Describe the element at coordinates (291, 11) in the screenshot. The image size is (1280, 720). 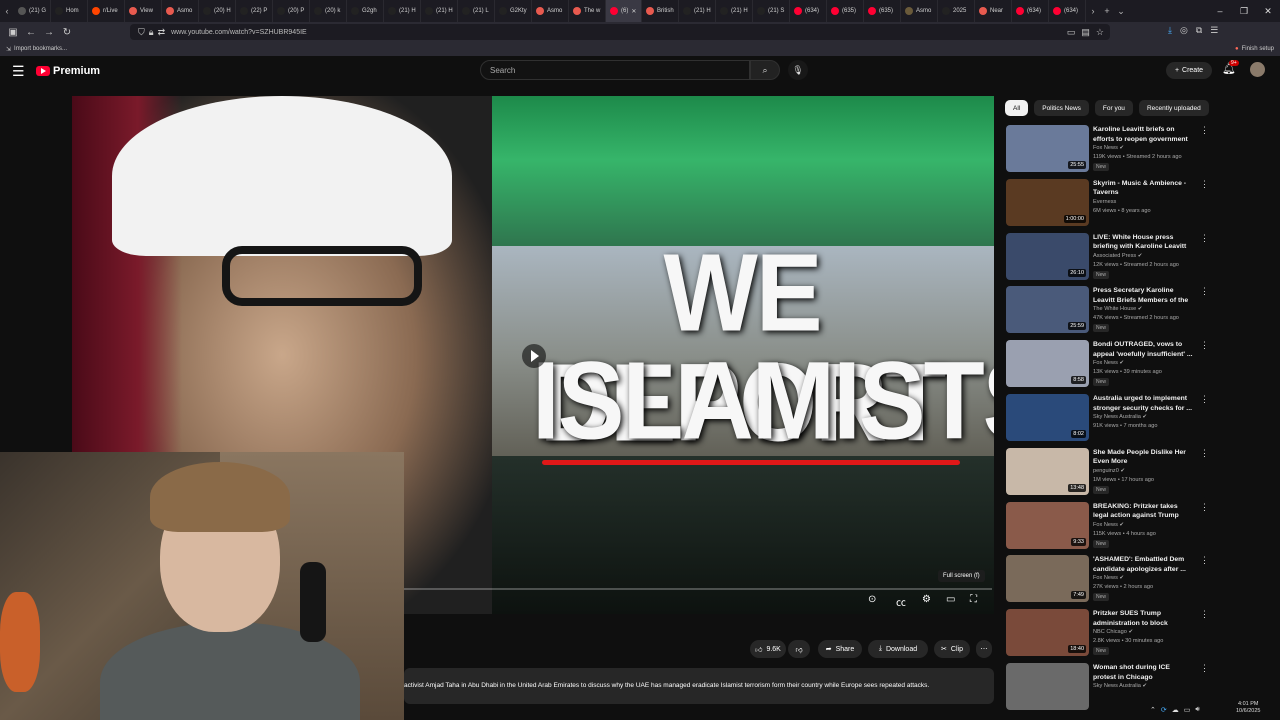
I see `browser-tab: (20) P` at that location.